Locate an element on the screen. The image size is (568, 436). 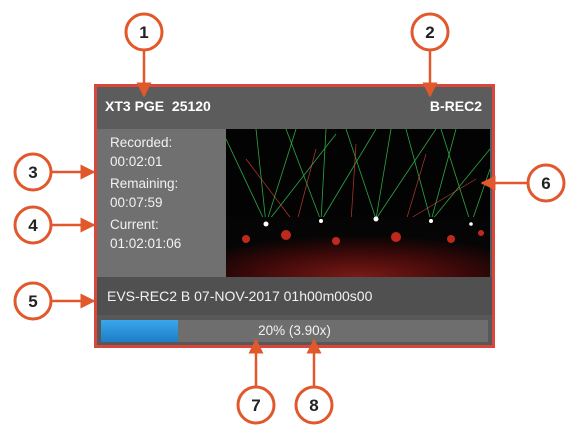
callout-3-number: 3 is located at coordinates (32, 172).